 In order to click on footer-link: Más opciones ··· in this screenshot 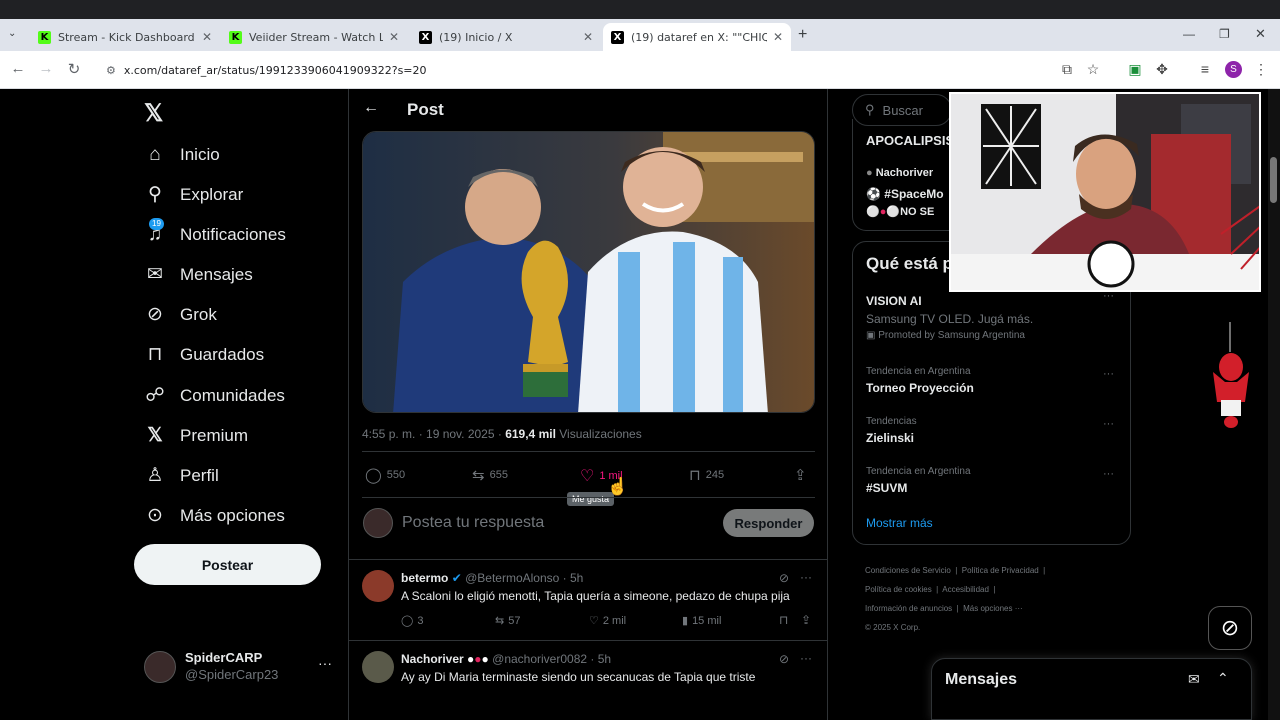, I will do `click(993, 608)`.